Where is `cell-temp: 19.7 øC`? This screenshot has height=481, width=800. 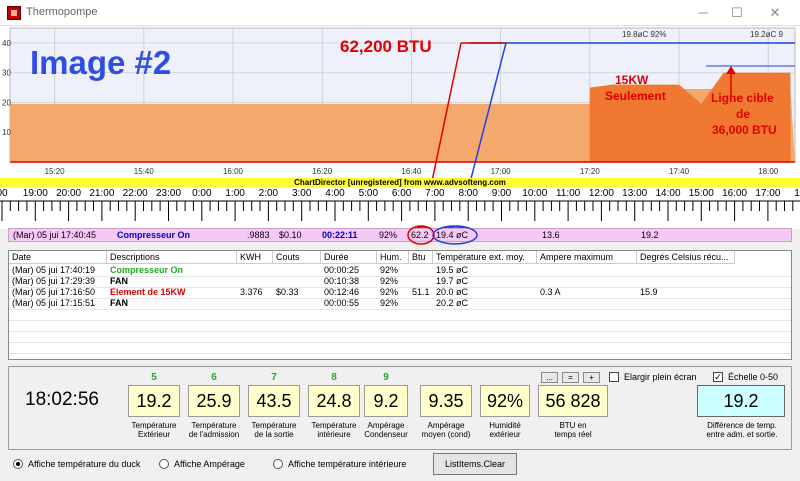 cell-temp: 19.7 øC is located at coordinates (452, 281).